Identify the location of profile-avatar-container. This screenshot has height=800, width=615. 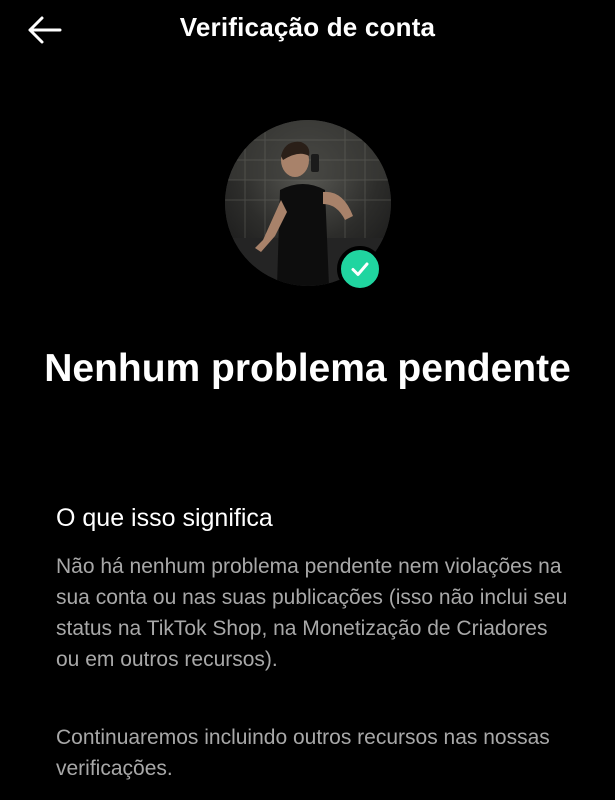
(308, 206).